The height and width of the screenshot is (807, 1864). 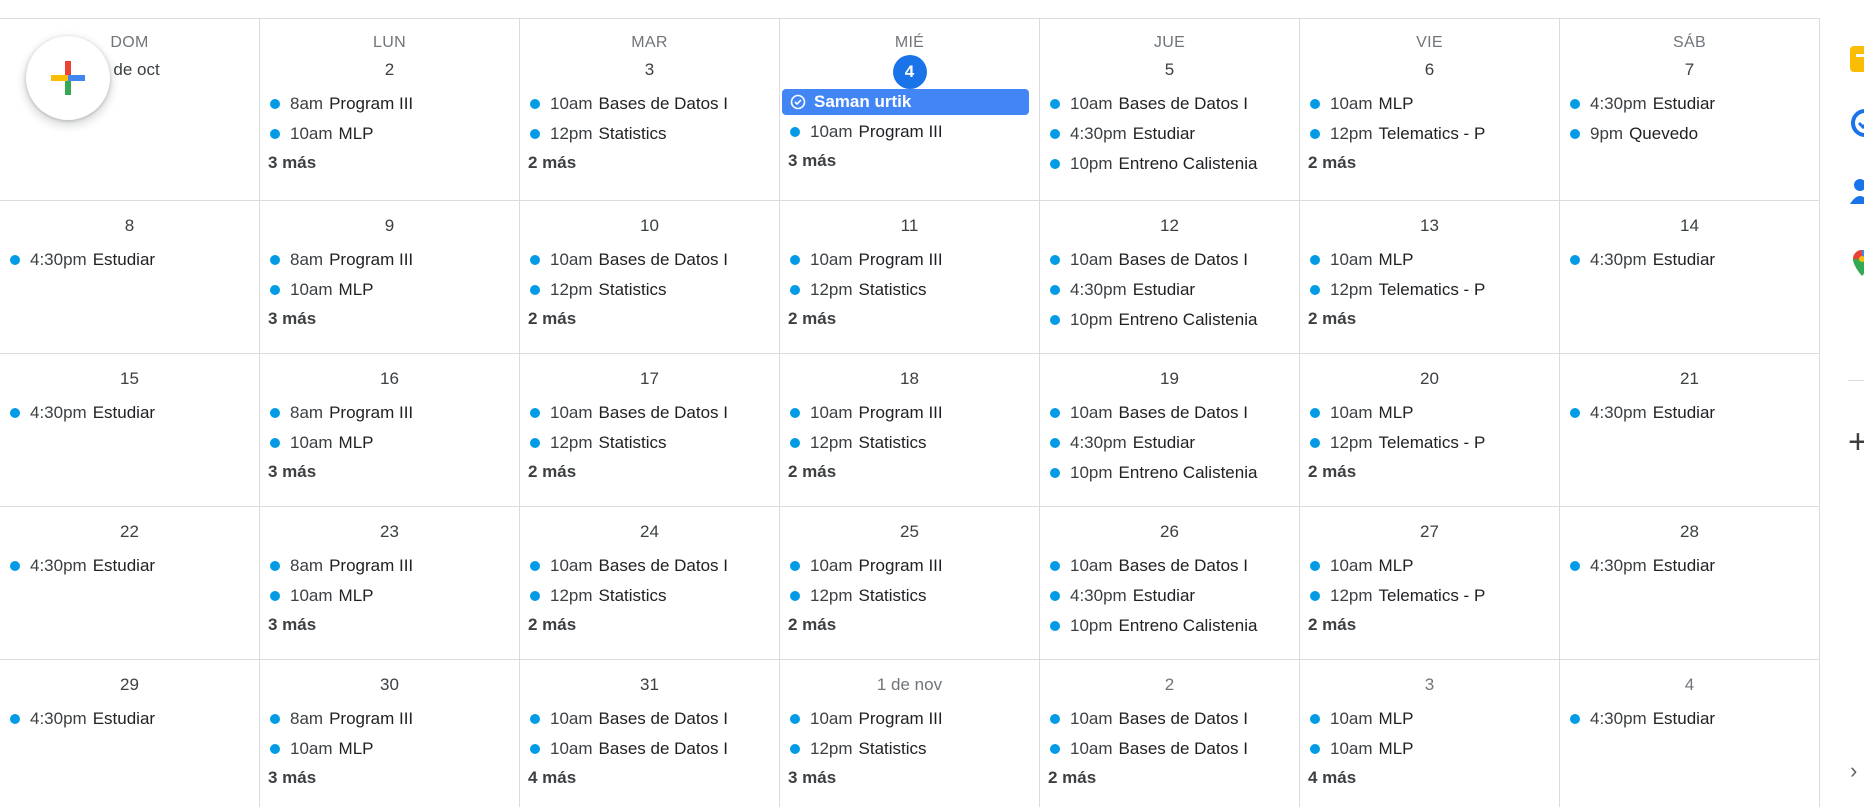 I want to click on maps-icon, so click(x=1857, y=263).